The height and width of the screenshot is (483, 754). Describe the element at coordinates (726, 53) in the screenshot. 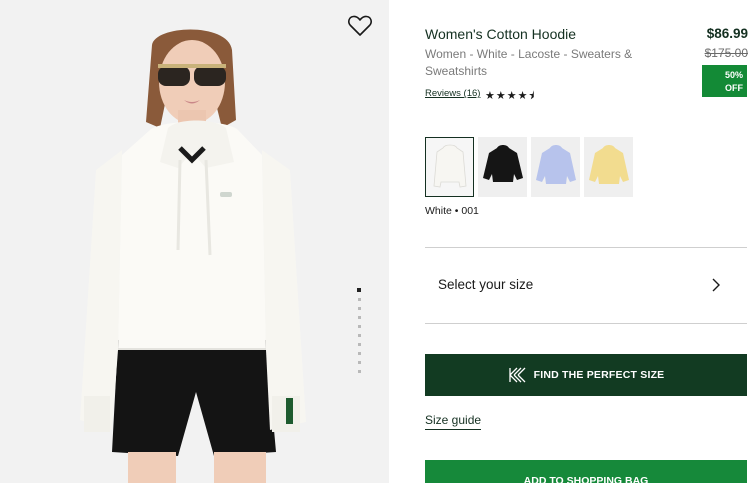

I see `original-price: $175.00` at that location.